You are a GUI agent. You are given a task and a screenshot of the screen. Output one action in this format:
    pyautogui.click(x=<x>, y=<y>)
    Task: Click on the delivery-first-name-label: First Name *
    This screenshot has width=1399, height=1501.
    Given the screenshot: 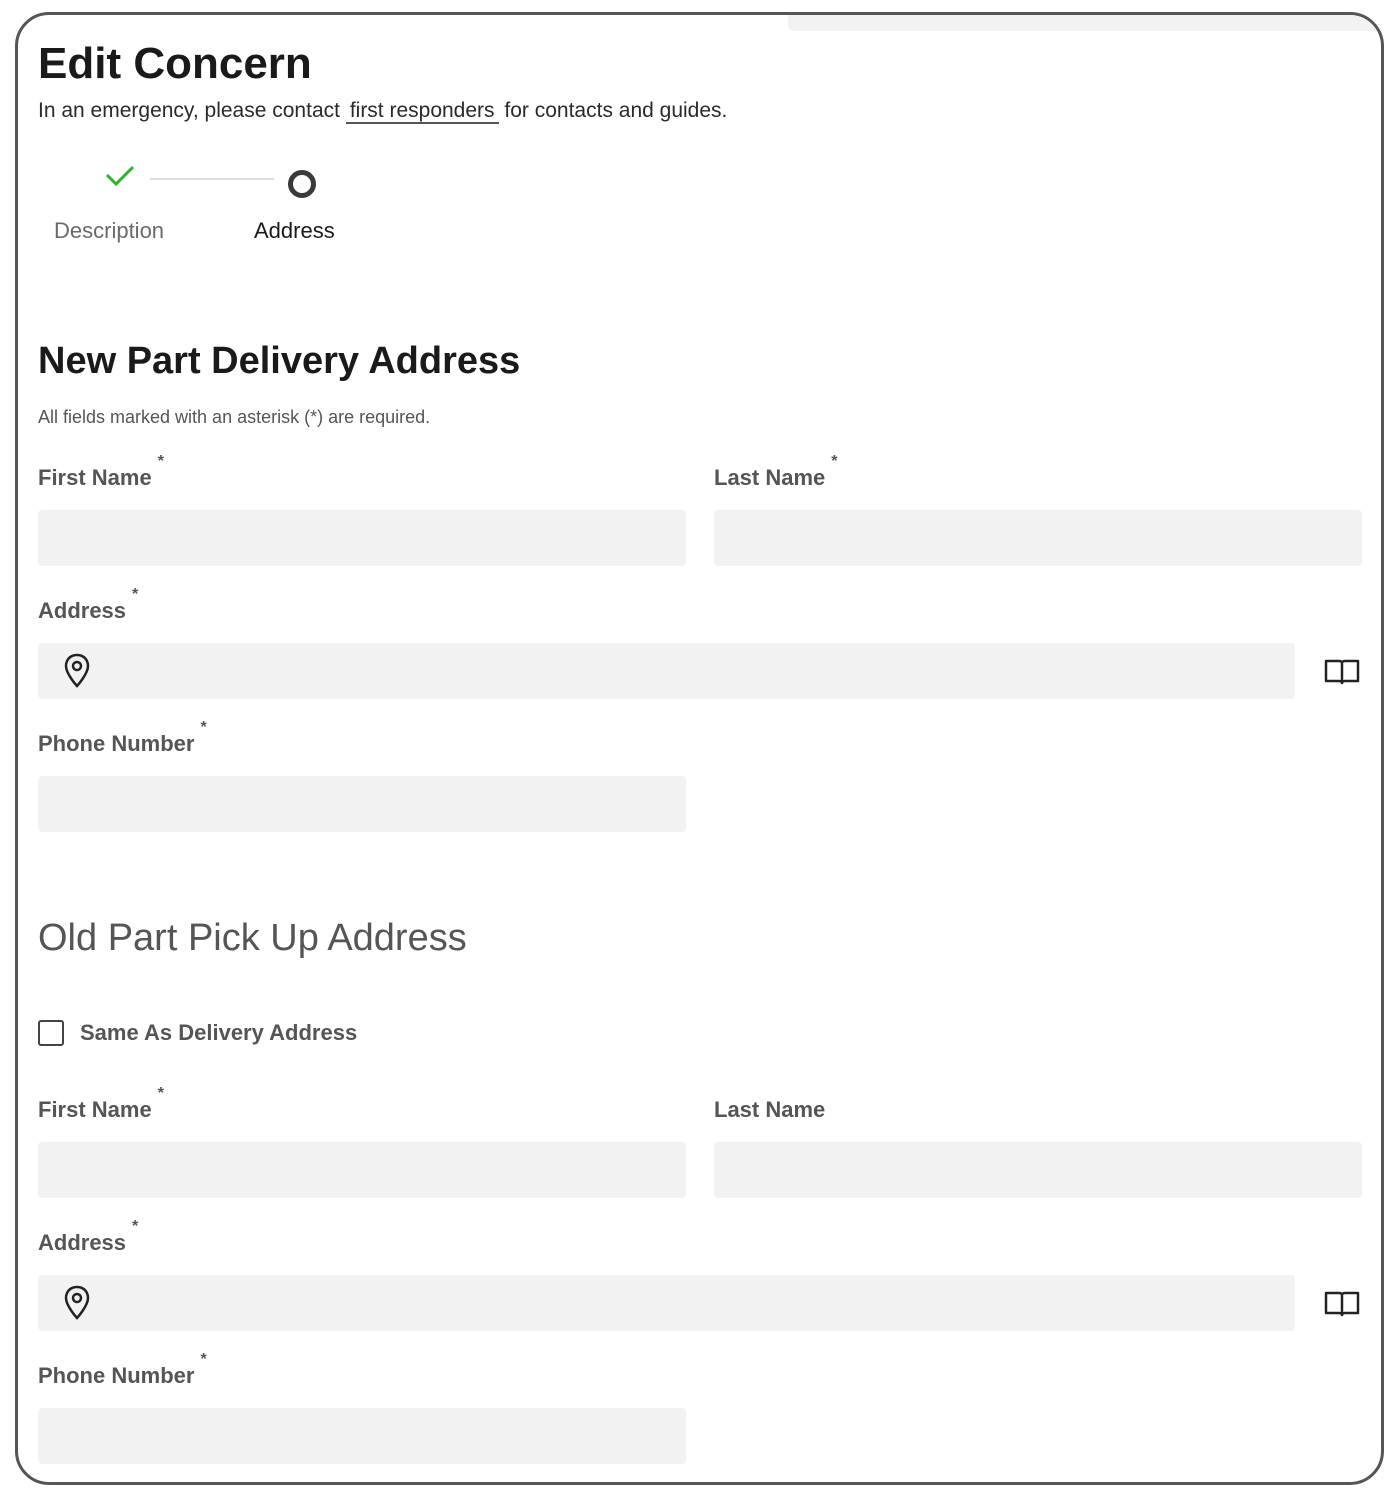 What is the action you would take?
    pyautogui.click(x=101, y=472)
    